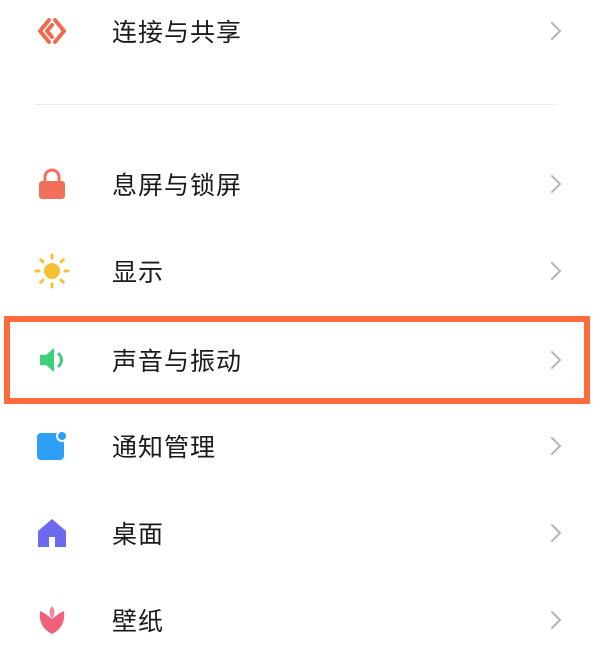 Image resolution: width=602 pixels, height=656 pixels. What do you see at coordinates (301, 360) in the screenshot?
I see `settings-item-sound-vibration: 声音与振动` at bounding box center [301, 360].